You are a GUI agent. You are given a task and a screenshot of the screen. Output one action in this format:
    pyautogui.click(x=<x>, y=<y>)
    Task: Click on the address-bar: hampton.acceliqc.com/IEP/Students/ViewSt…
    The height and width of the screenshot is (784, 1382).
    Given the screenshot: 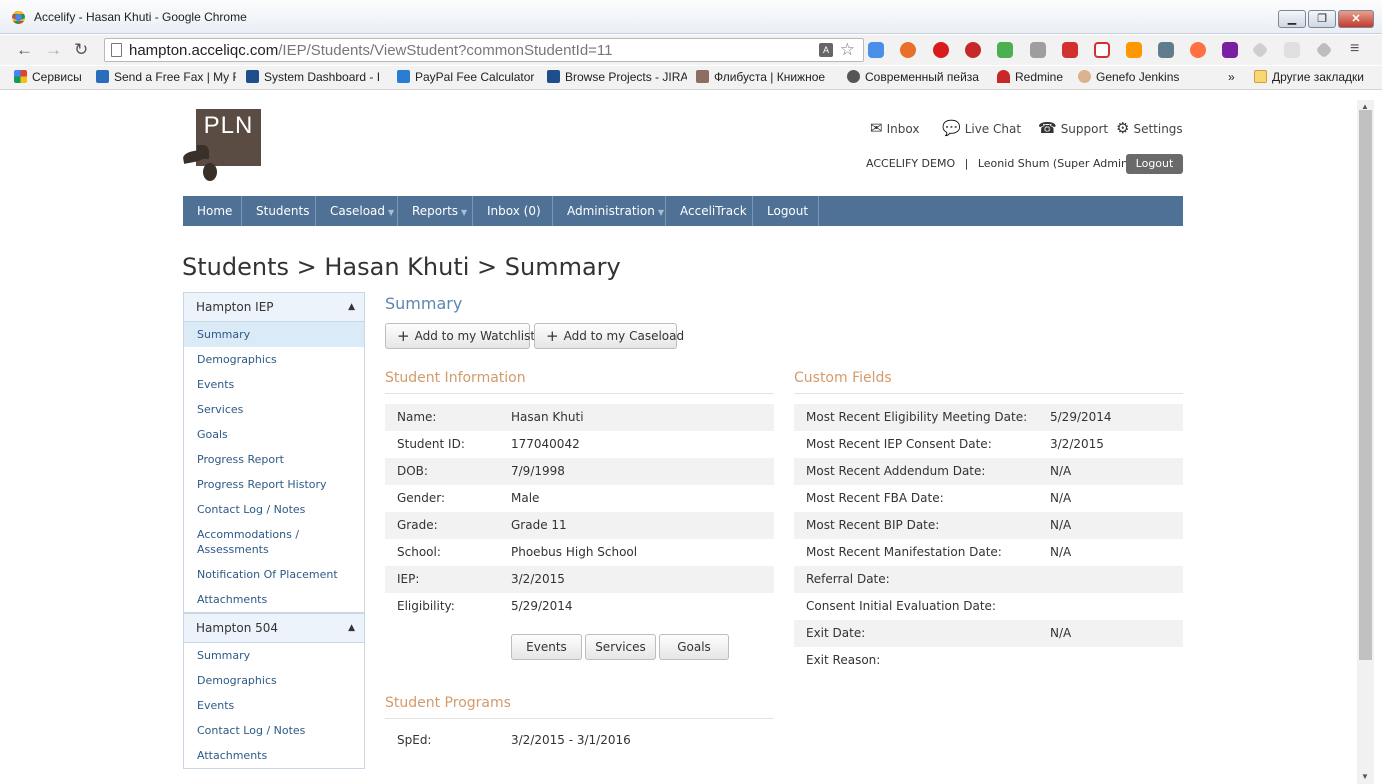 What is the action you would take?
    pyautogui.click(x=484, y=50)
    